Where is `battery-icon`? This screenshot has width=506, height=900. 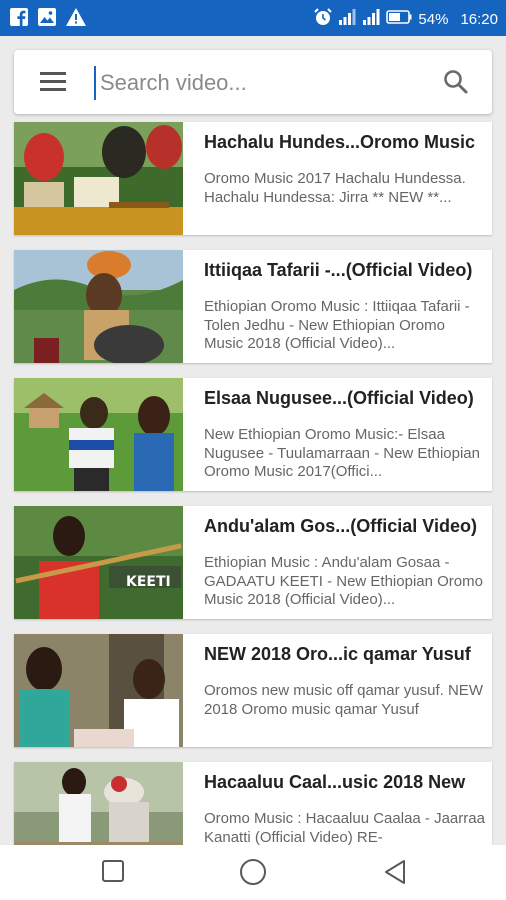 battery-icon is located at coordinates (399, 19).